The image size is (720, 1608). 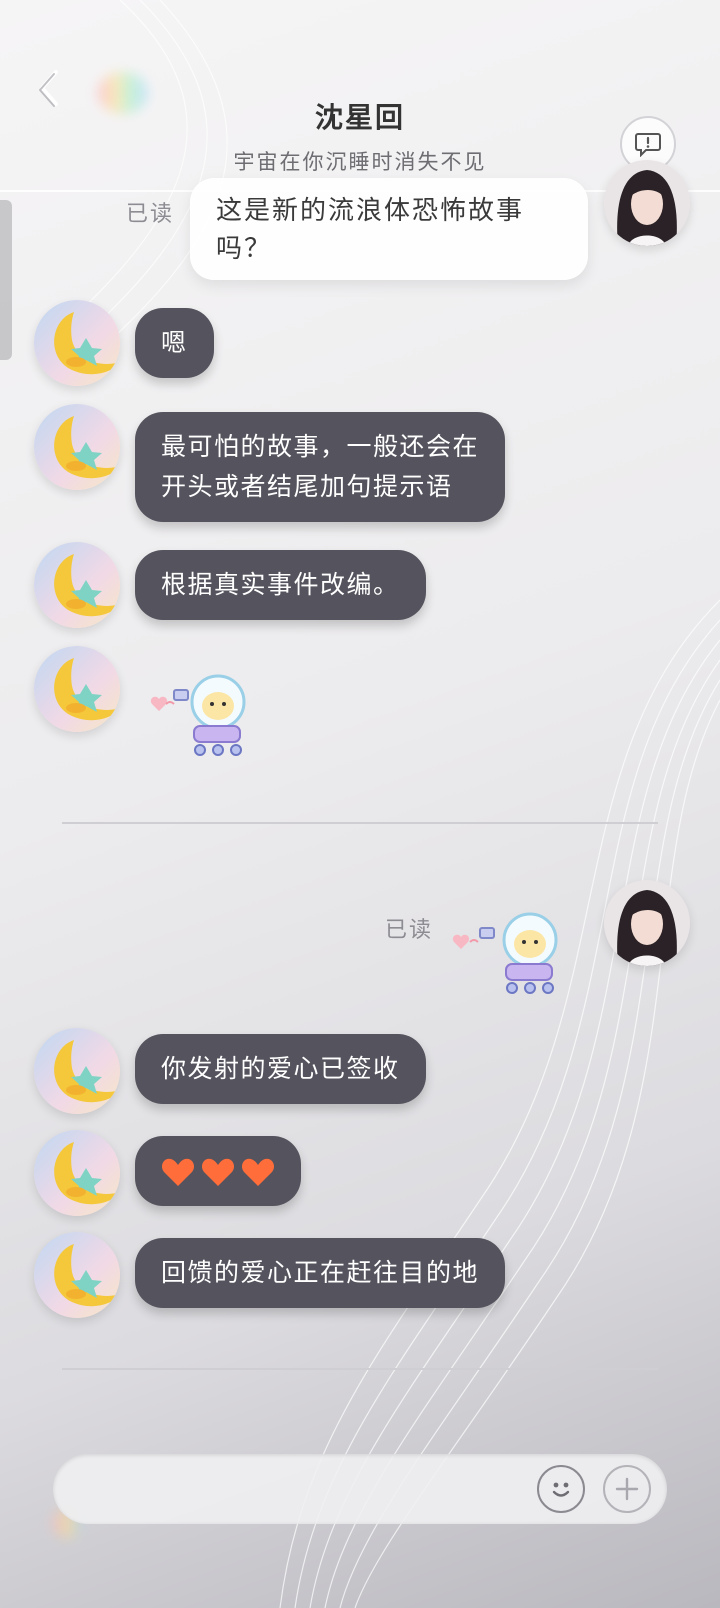 What do you see at coordinates (280, 1069) in the screenshot?
I see `contact-message-bubble: 你发射的爱心已签收` at bounding box center [280, 1069].